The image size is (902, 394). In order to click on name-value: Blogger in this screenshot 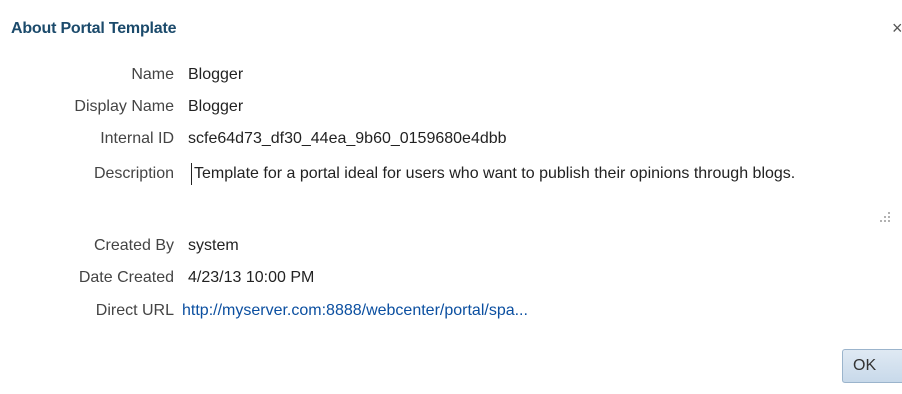, I will do `click(216, 74)`.